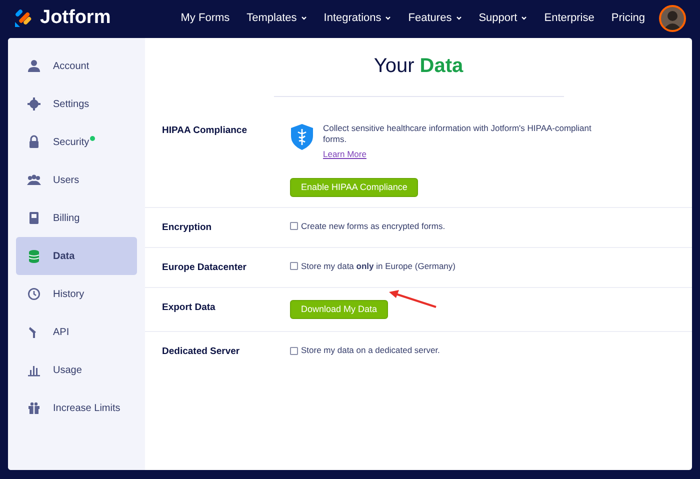  I want to click on logo-icon, so click(24, 18).